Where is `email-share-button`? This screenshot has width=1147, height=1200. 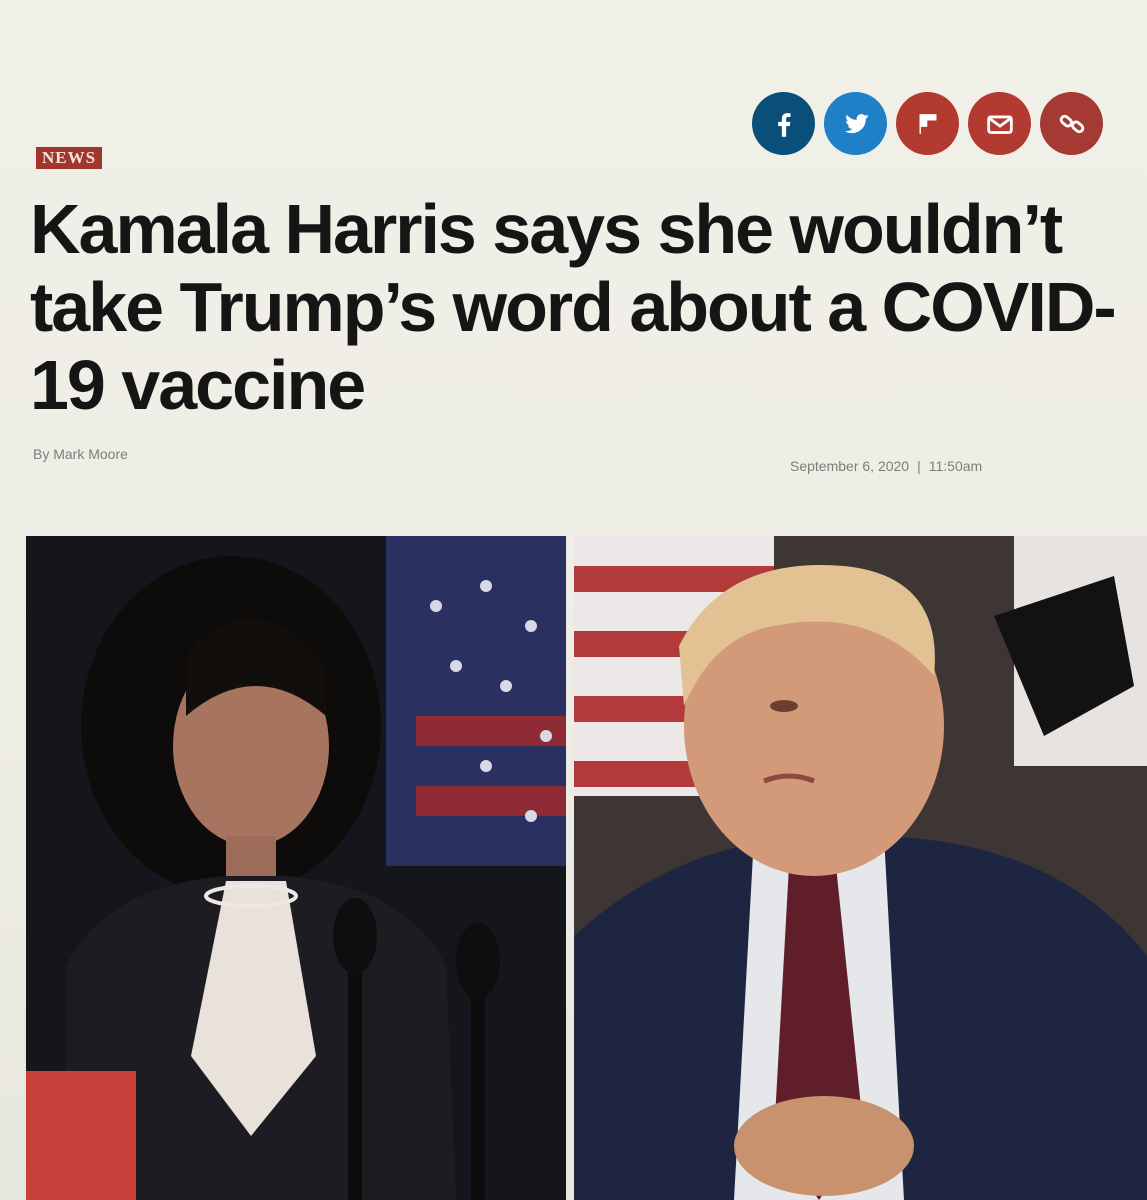 email-share-button is located at coordinates (999, 123).